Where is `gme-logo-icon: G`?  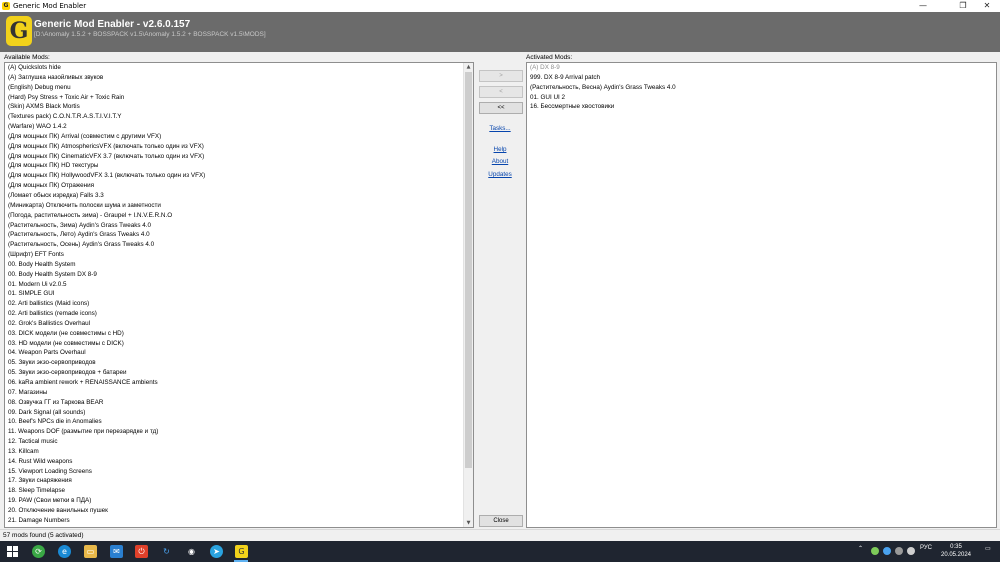 gme-logo-icon: G is located at coordinates (19, 31).